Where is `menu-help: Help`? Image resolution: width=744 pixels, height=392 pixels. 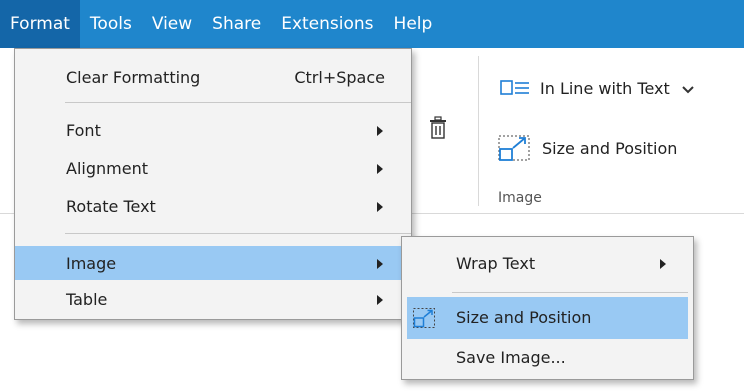 menu-help: Help is located at coordinates (413, 24).